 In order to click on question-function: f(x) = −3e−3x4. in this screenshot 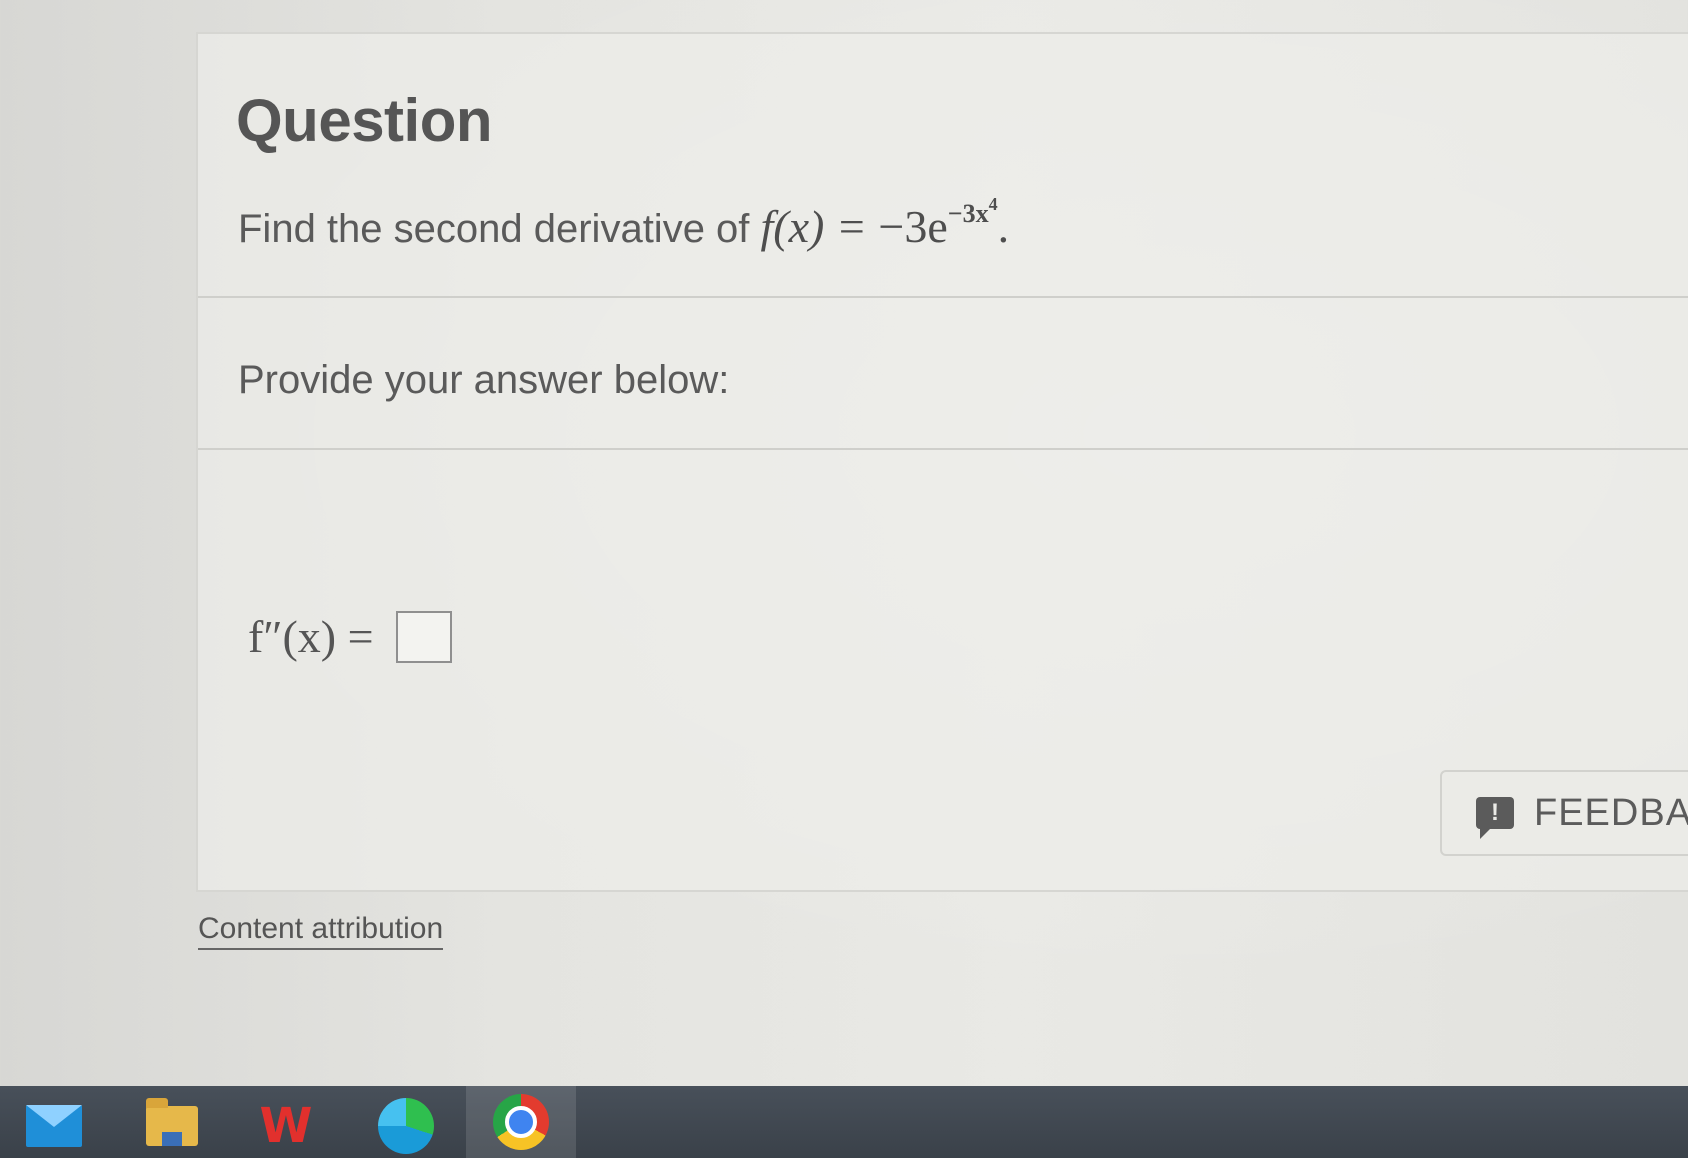, I will do `click(885, 223)`.